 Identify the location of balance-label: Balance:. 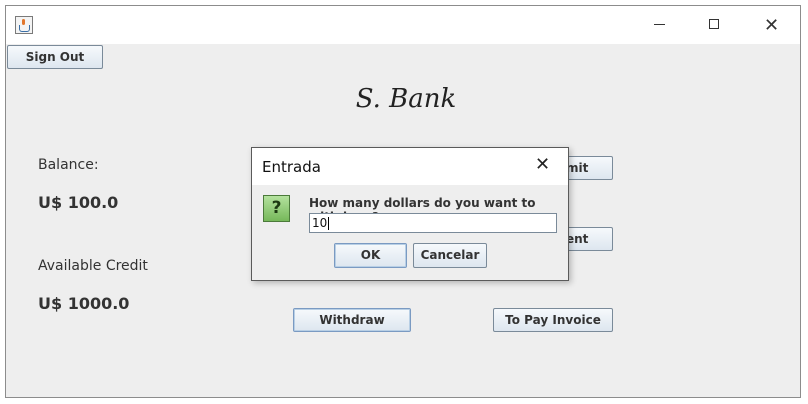
(68, 165).